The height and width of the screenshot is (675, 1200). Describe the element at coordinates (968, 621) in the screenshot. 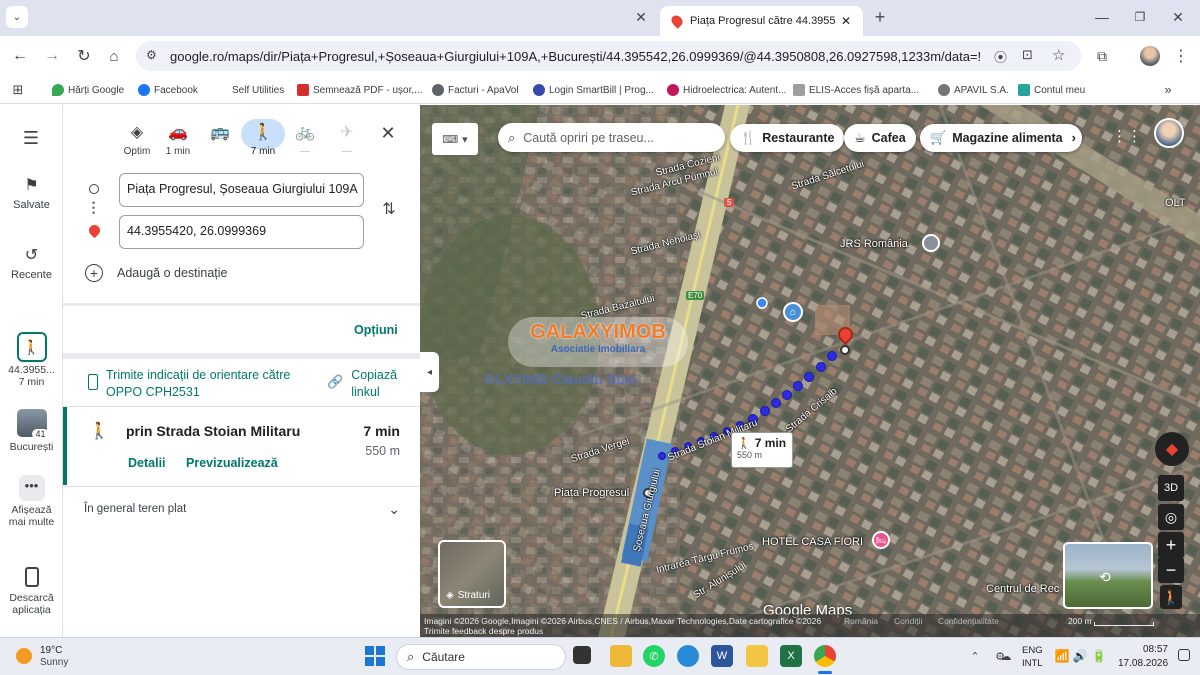

I see `map-link: Confidențialitate` at that location.